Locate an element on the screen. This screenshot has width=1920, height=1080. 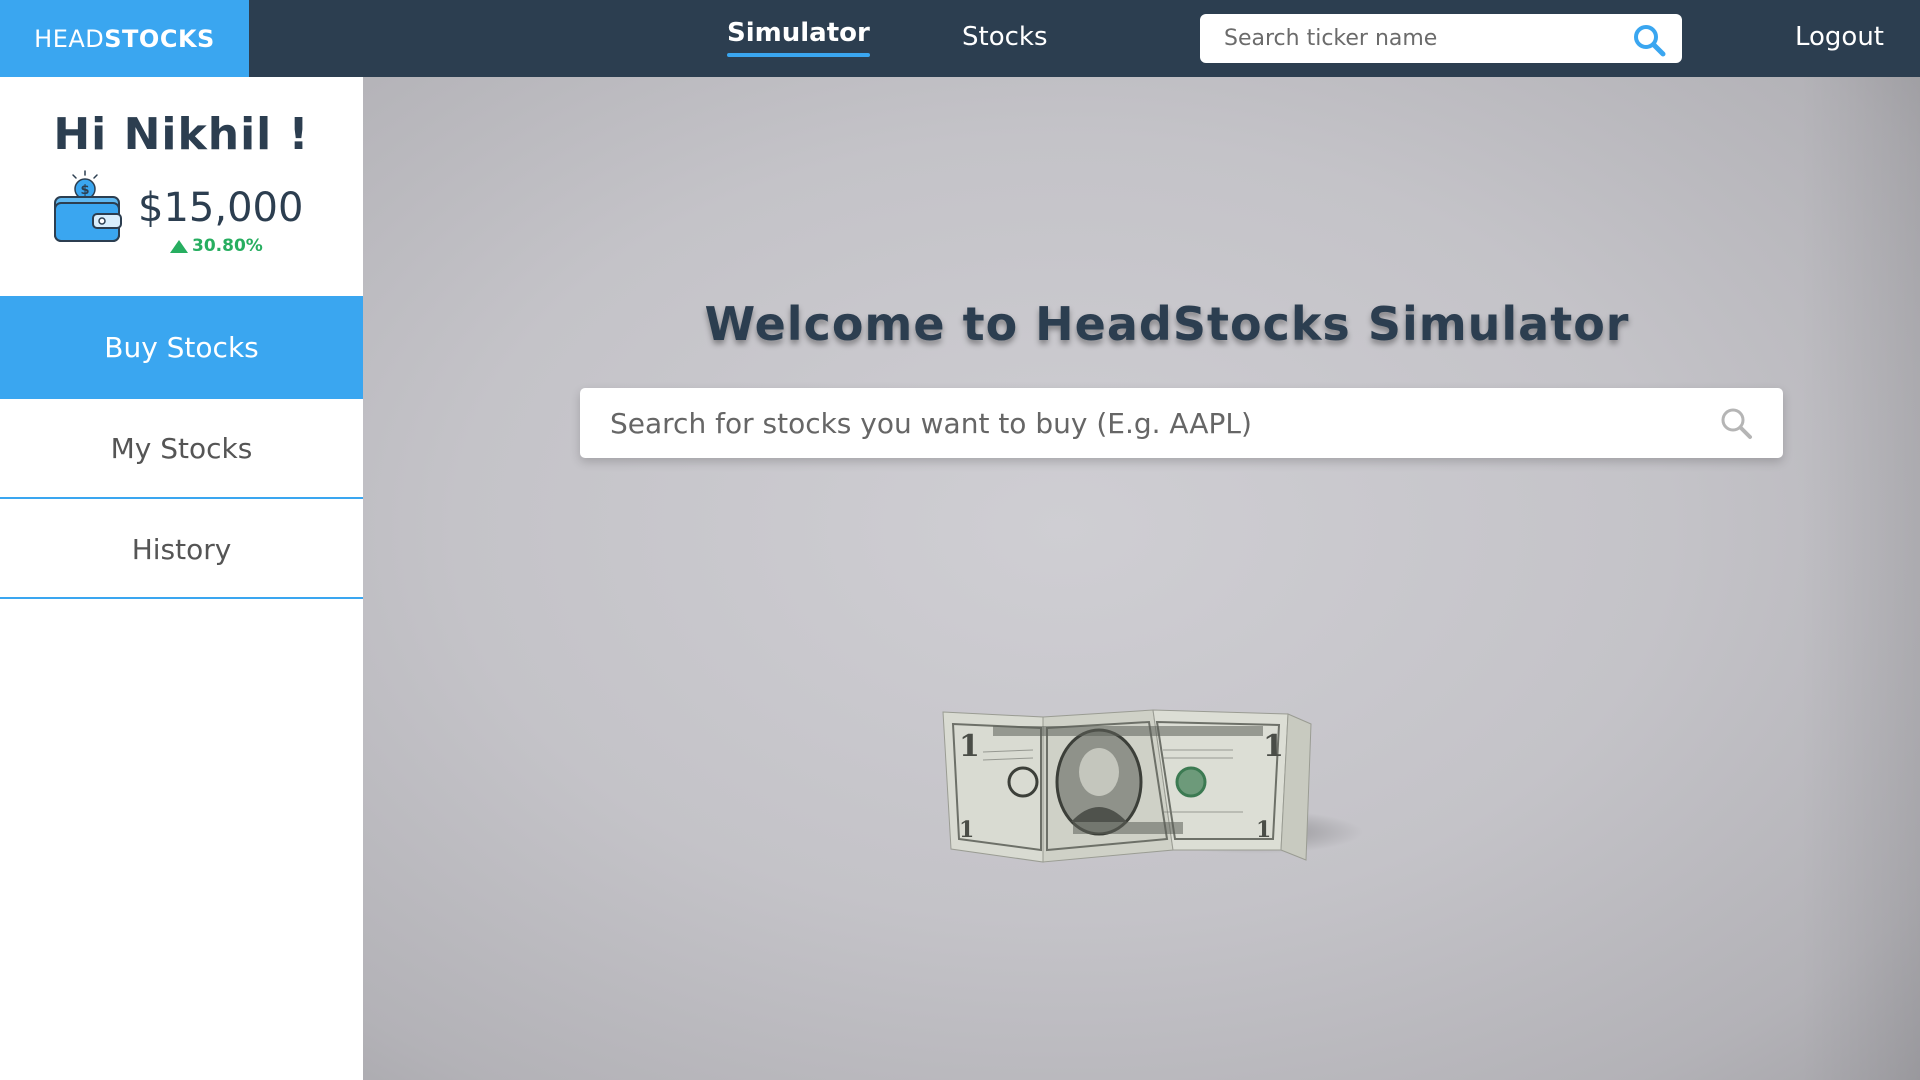
sidebar-item-buy-stocks: Buy Stocks is located at coordinates (181, 347).